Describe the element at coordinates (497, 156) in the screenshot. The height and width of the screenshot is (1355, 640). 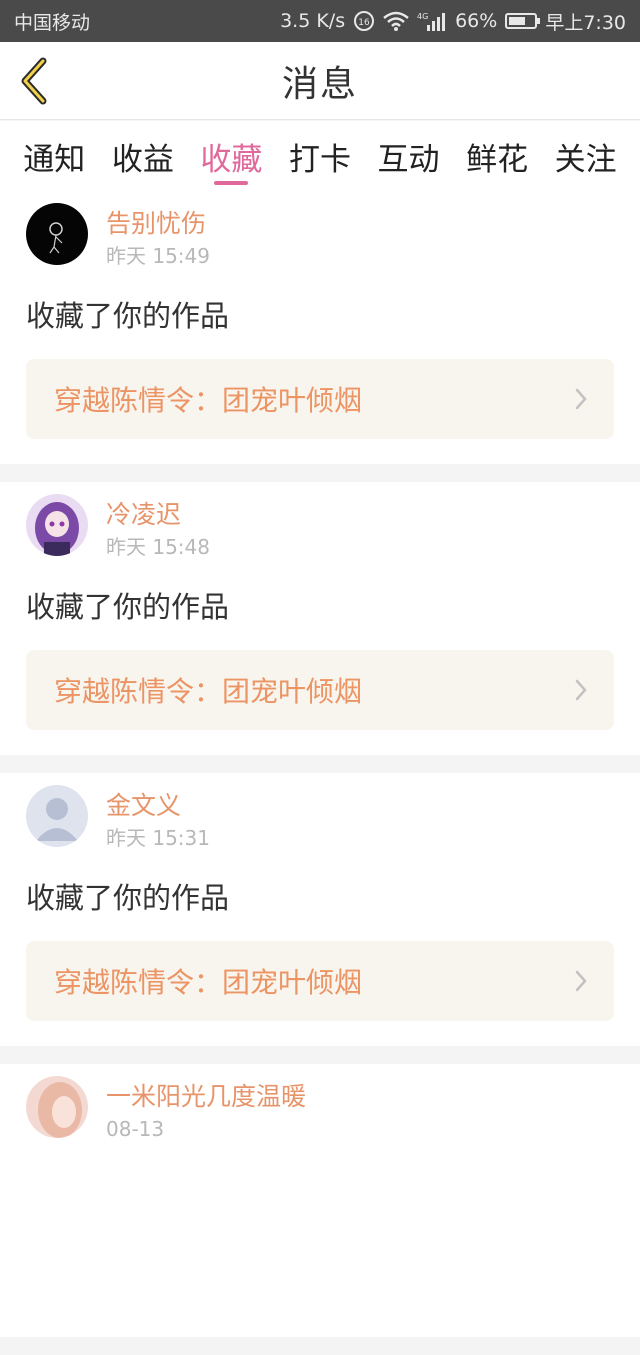
I see `tab-flowers: 鲜花` at that location.